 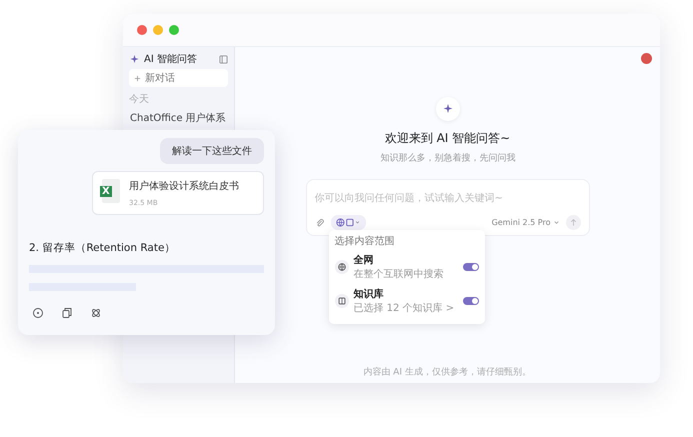 I want to click on paperclip-icon, so click(x=319, y=223).